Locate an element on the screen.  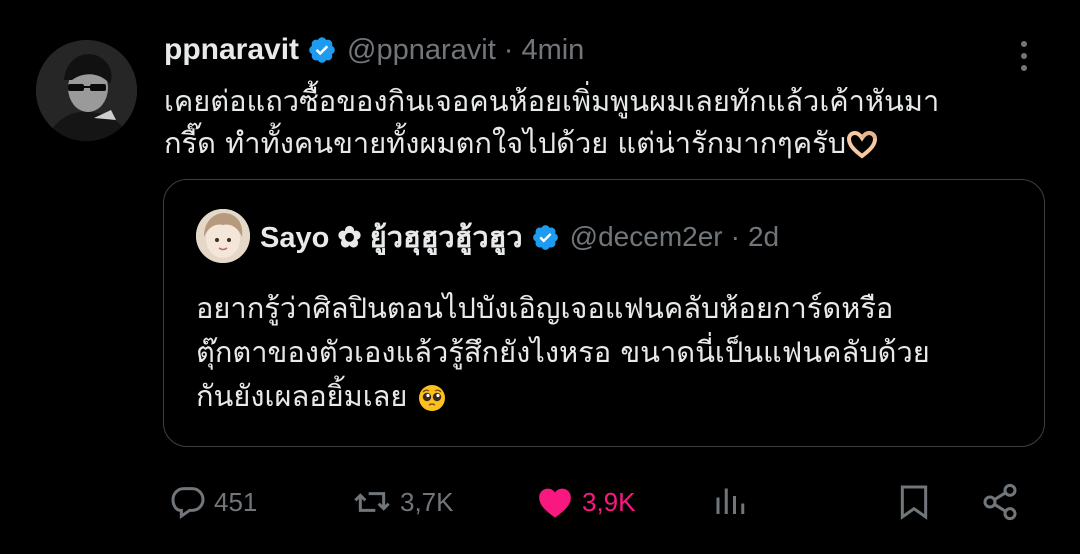
quote-text-line-3: กันยังเผลอยิ้มเลย is located at coordinates (611, 396).